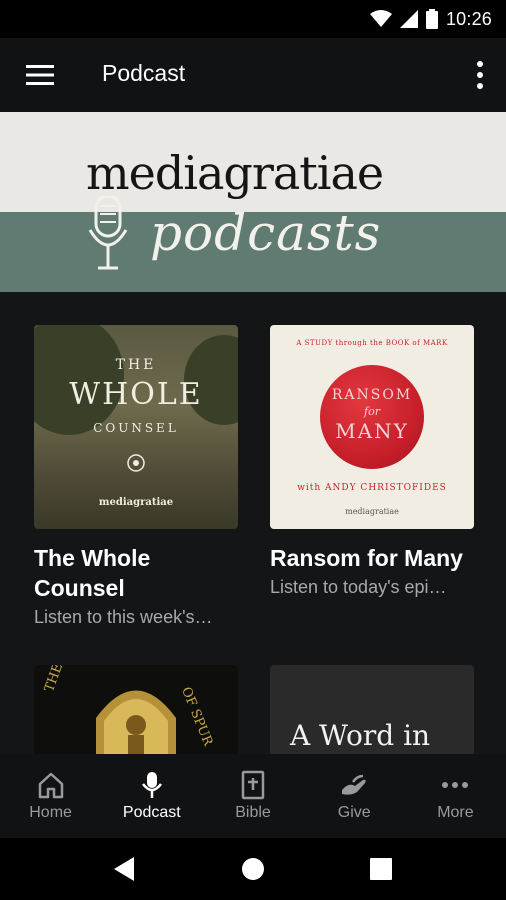 The width and height of the screenshot is (506, 900). Describe the element at coordinates (253, 75) in the screenshot. I see `app-bar: Podcast` at that location.